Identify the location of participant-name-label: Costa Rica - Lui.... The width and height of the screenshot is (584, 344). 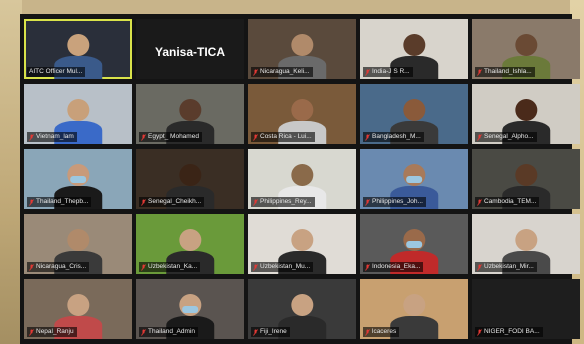
(283, 137).